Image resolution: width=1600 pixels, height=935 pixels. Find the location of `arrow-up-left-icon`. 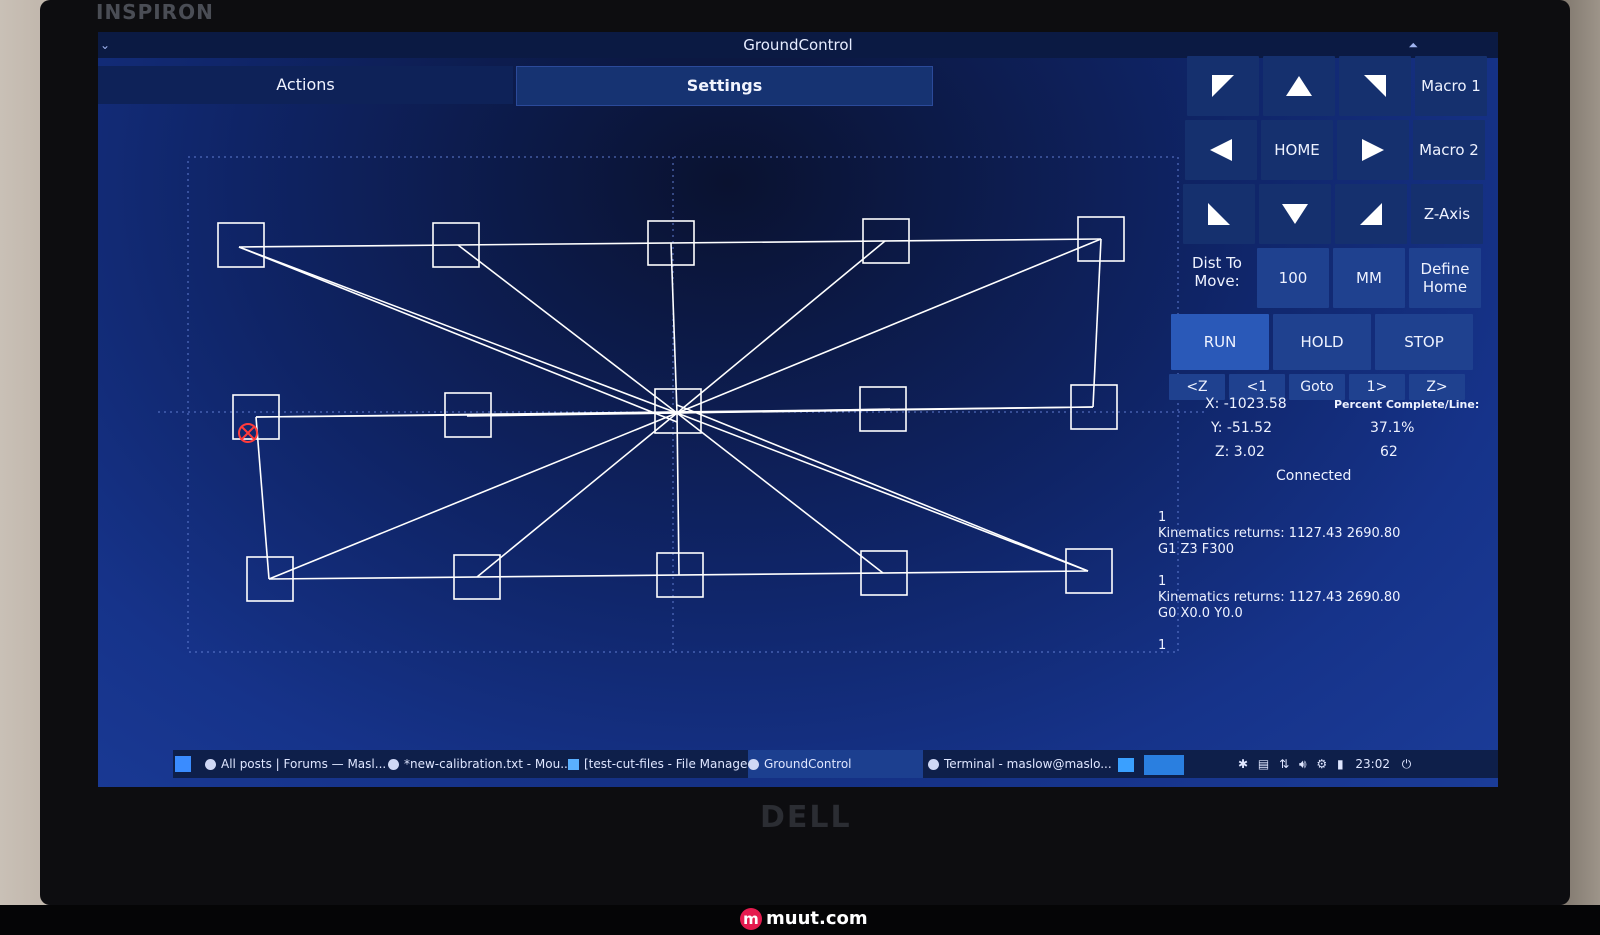

arrow-up-left-icon is located at coordinates (1223, 86).